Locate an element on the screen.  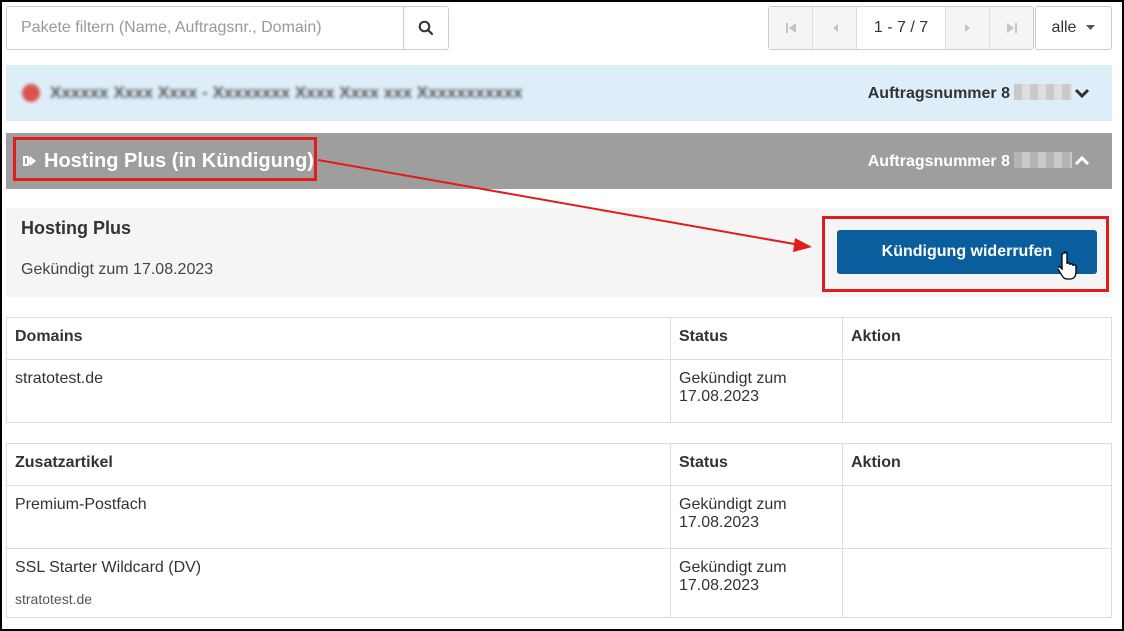
package-name: Hosting Plus is located at coordinates (76, 228).